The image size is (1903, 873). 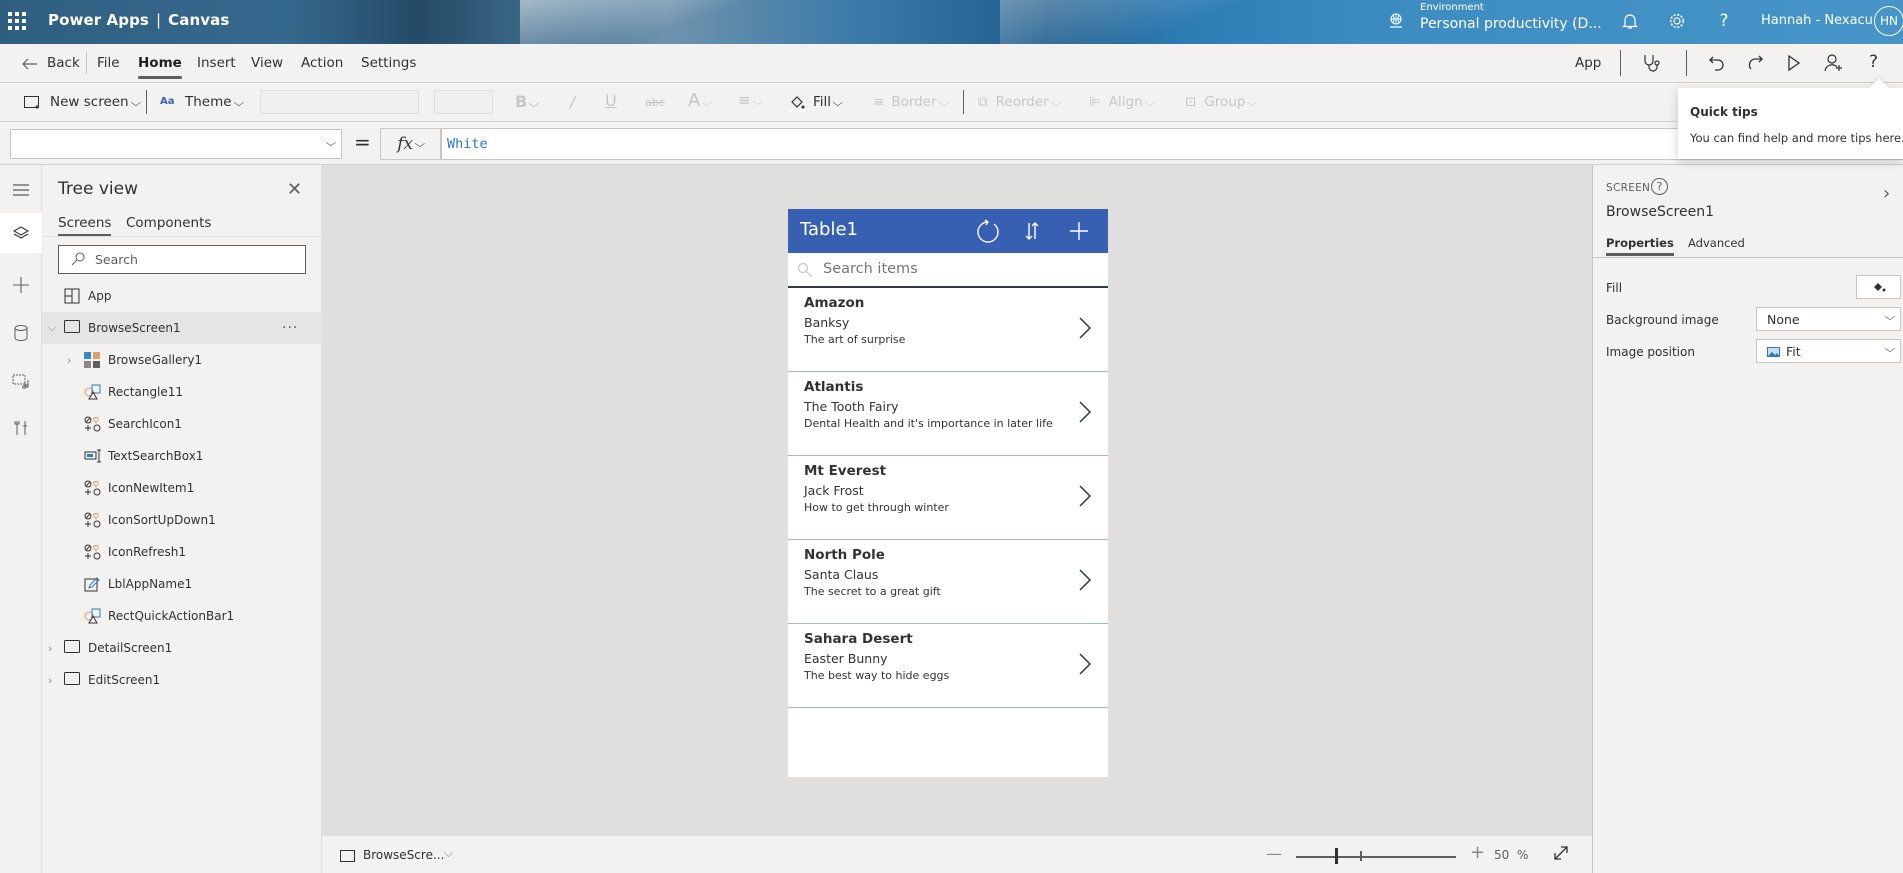 What do you see at coordinates (1716, 243) in the screenshot?
I see `tab-advanced: Advanced` at bounding box center [1716, 243].